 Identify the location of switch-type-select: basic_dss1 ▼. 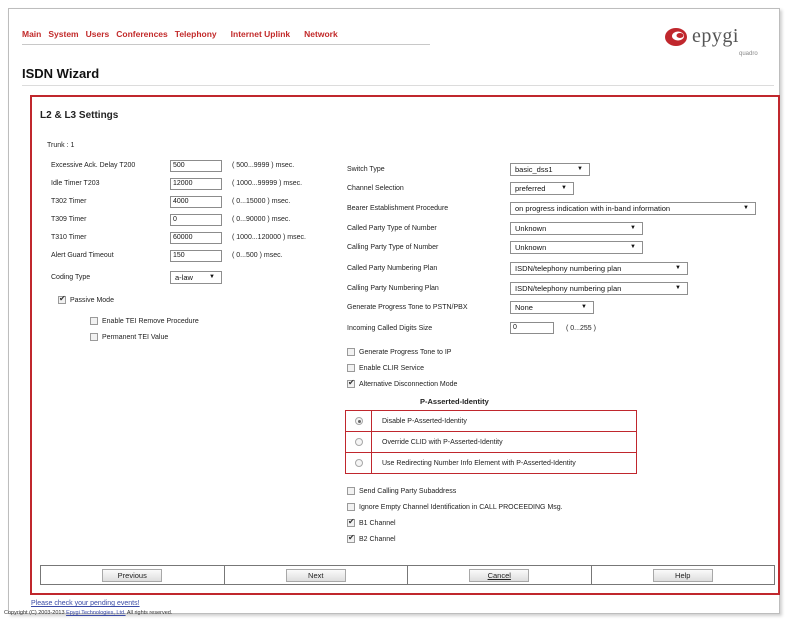
(550, 169).